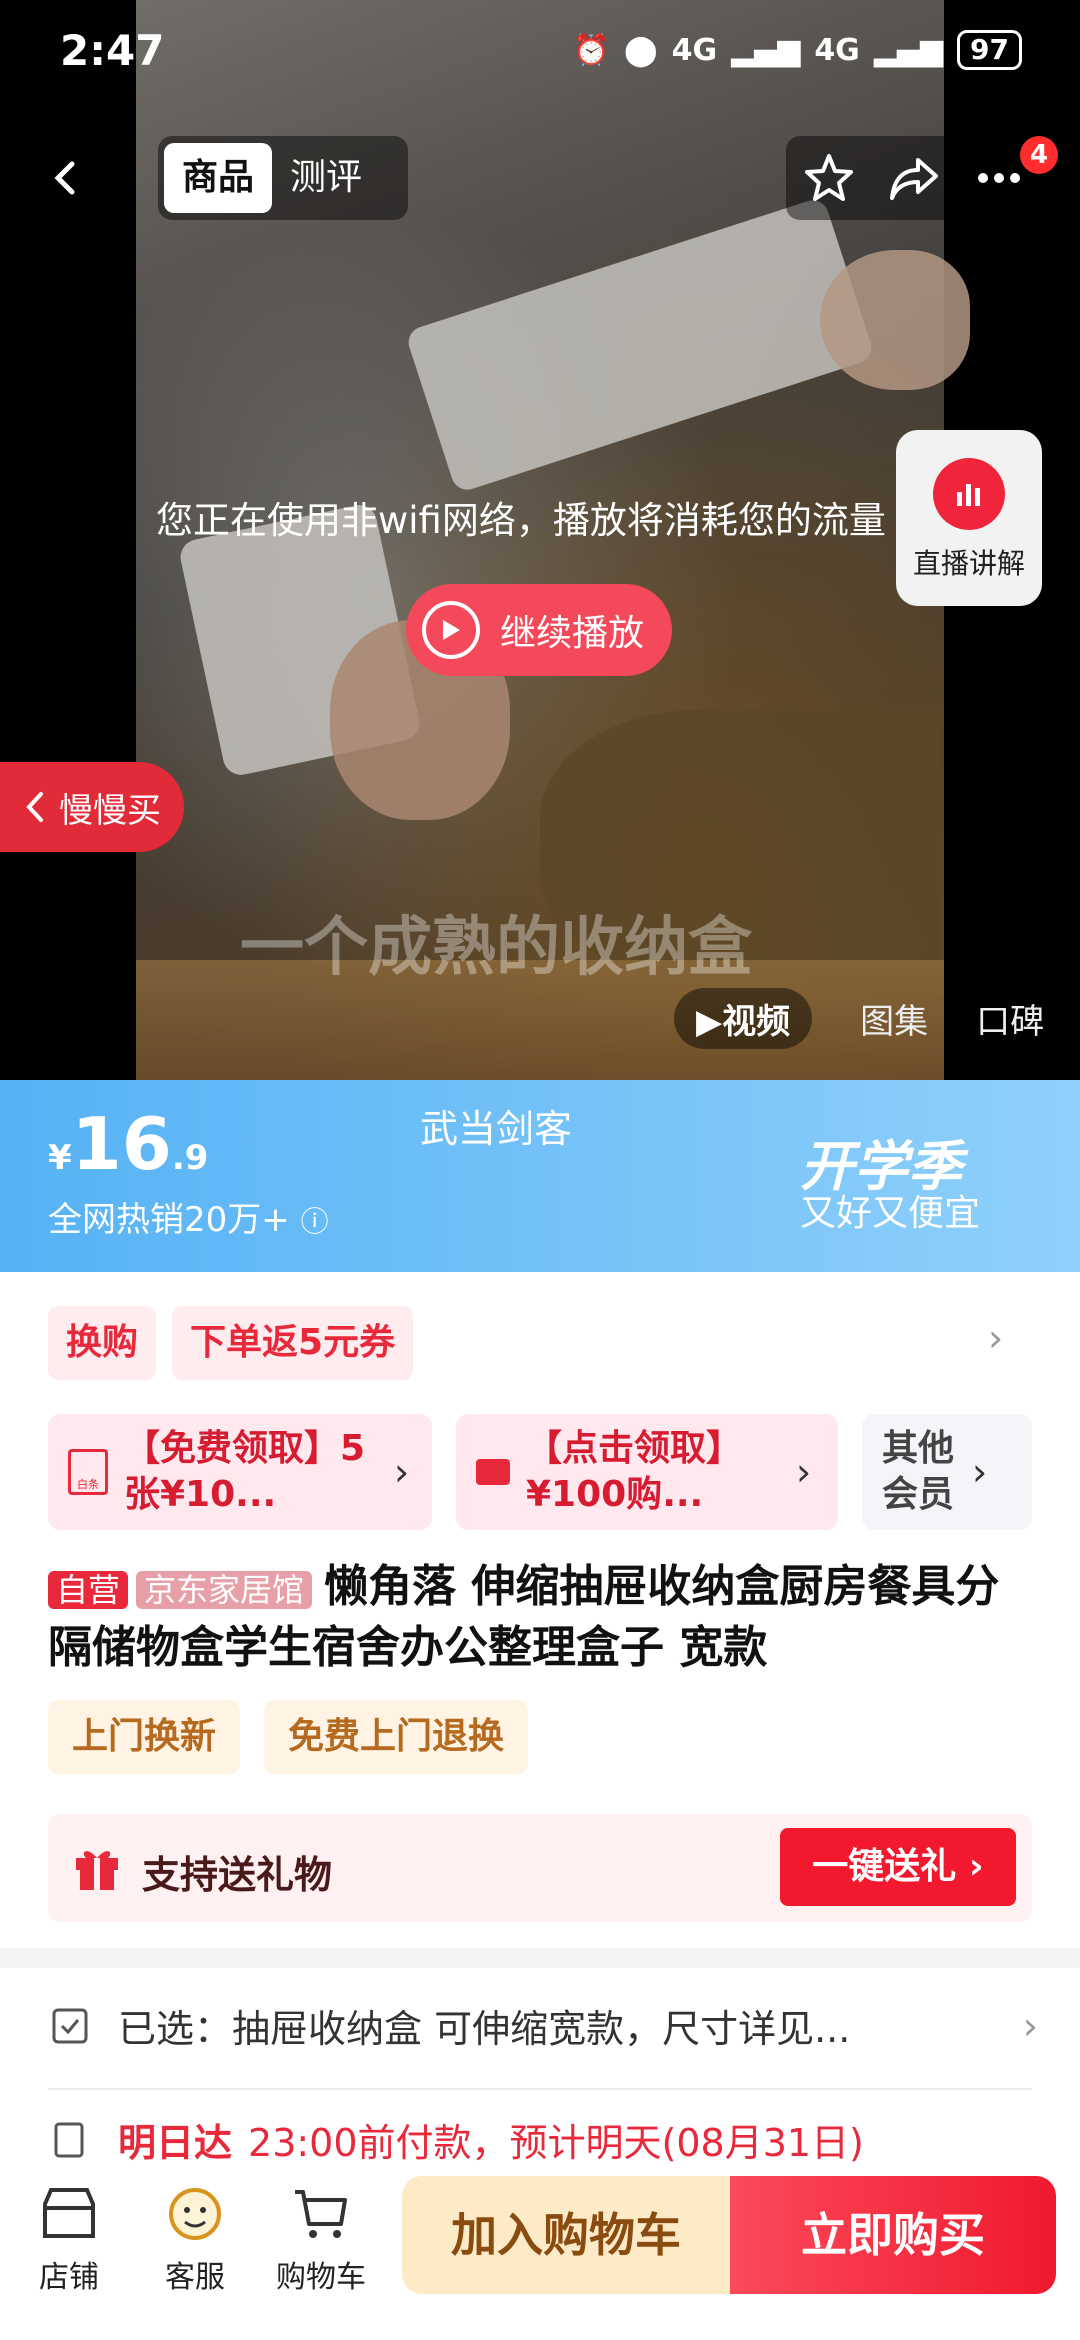 The image size is (1080, 2340). I want to click on media-tab-gallery: 图集, so click(894, 1018).